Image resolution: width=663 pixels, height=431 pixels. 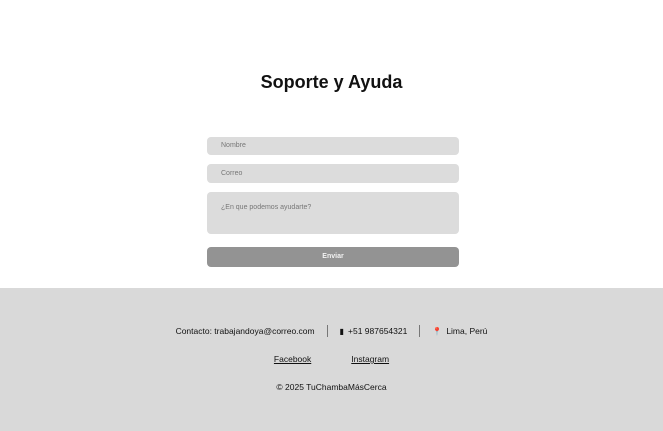 What do you see at coordinates (467, 331) in the screenshot?
I see `contact-location: Lima, Perú` at bounding box center [467, 331].